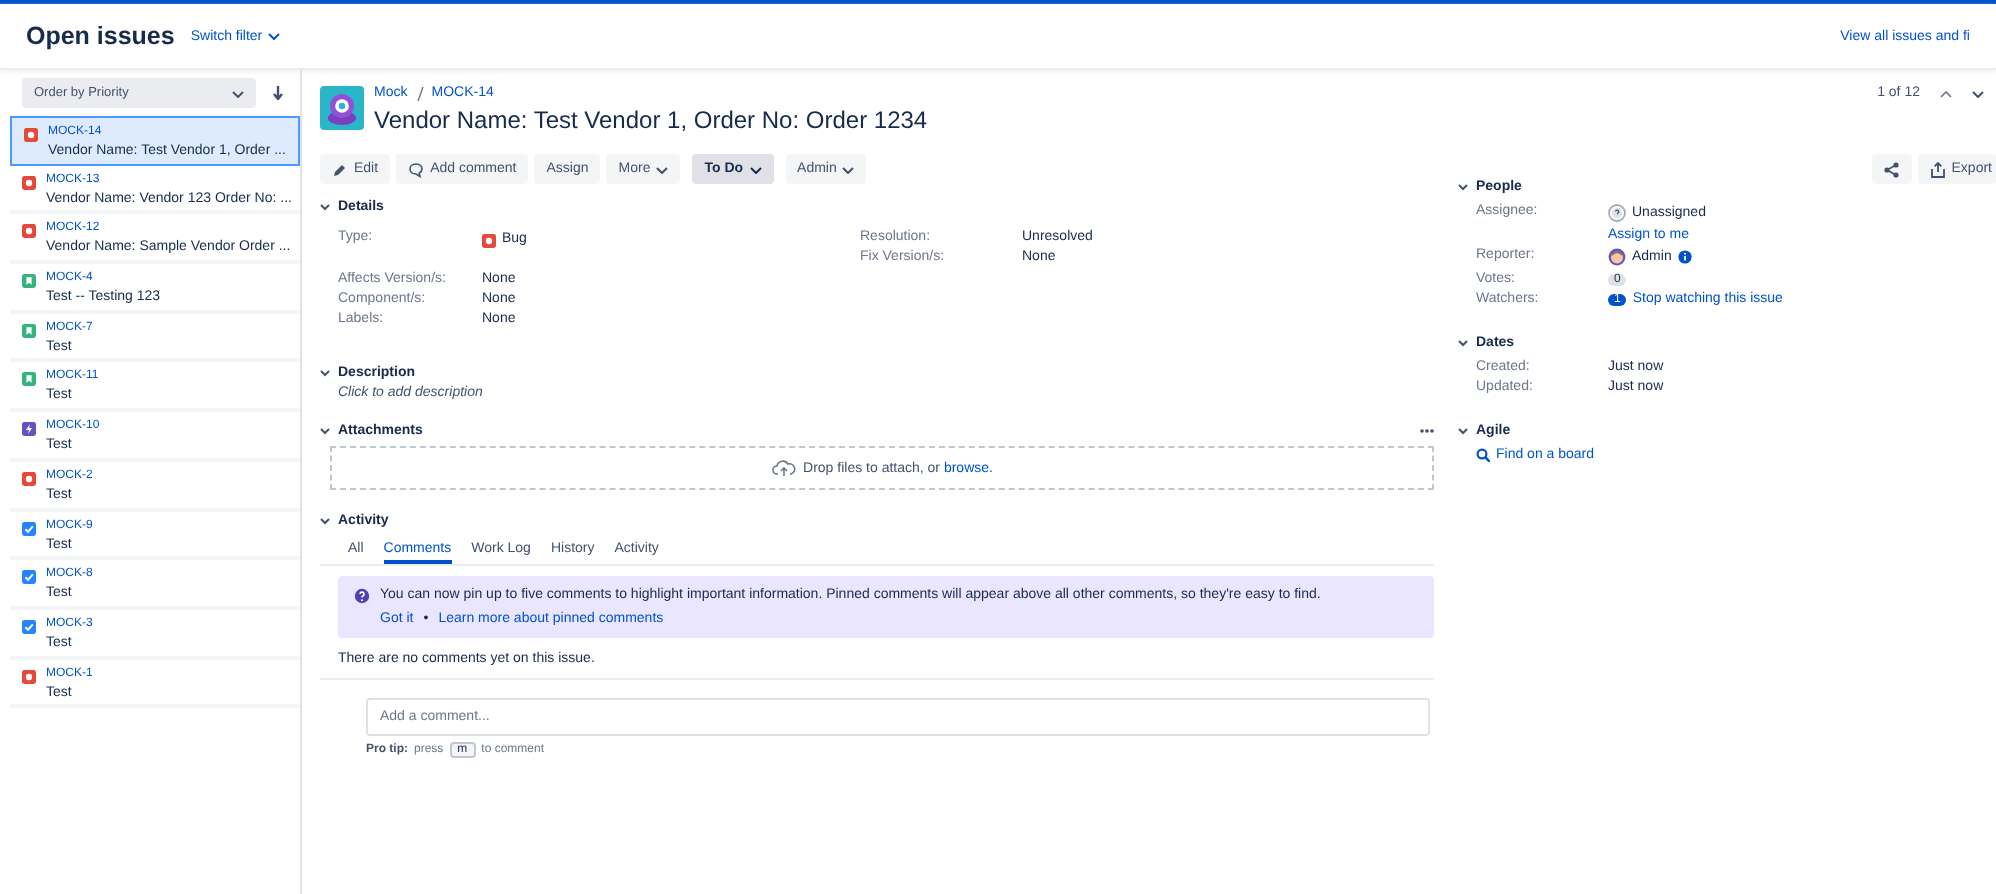 The height and width of the screenshot is (894, 1996). I want to click on more-options-icon, so click(1427, 430).